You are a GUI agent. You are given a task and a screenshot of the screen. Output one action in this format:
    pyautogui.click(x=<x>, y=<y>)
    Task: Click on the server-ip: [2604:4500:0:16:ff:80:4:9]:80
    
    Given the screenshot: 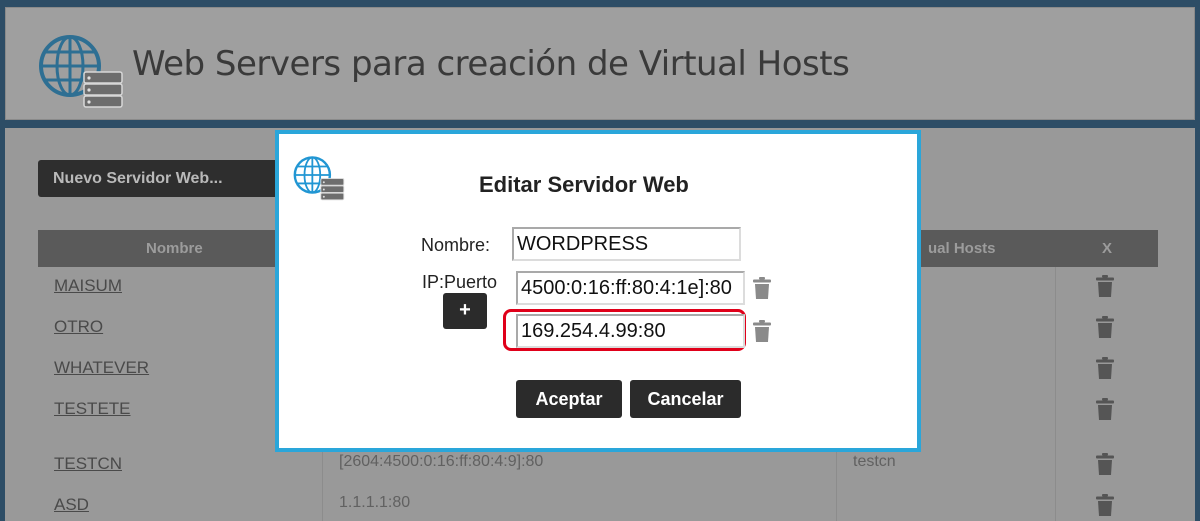 What is the action you would take?
    pyautogui.click(x=441, y=461)
    